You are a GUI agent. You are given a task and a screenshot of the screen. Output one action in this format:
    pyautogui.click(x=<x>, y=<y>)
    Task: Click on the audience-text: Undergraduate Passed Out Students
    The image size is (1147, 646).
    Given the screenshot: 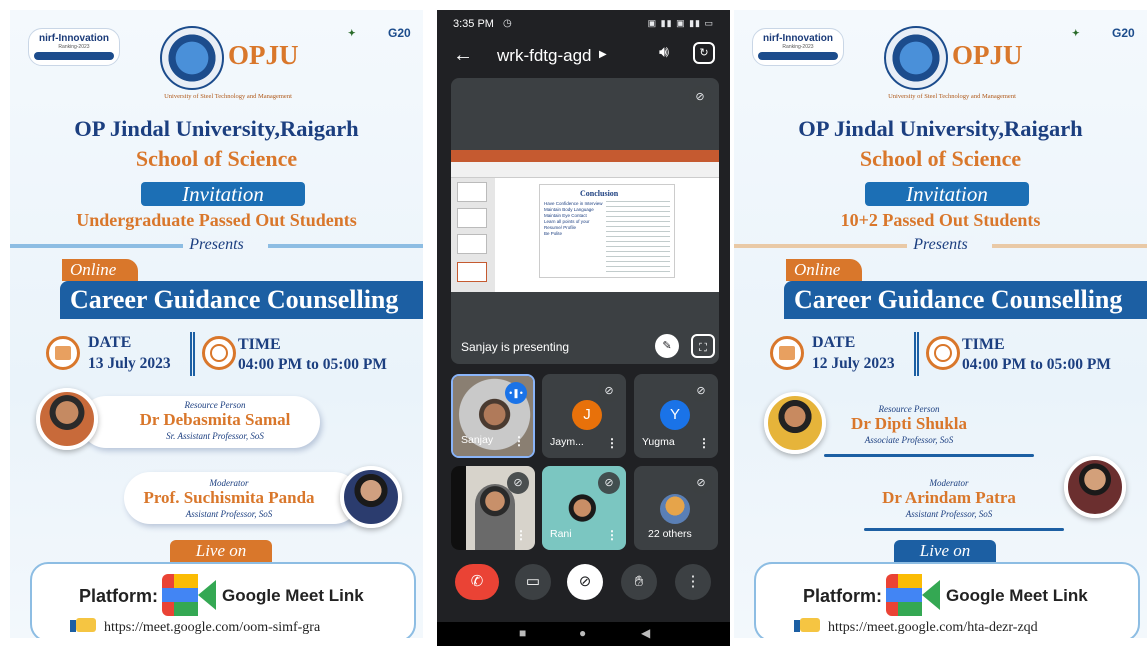 What is the action you would take?
    pyautogui.click(x=216, y=220)
    